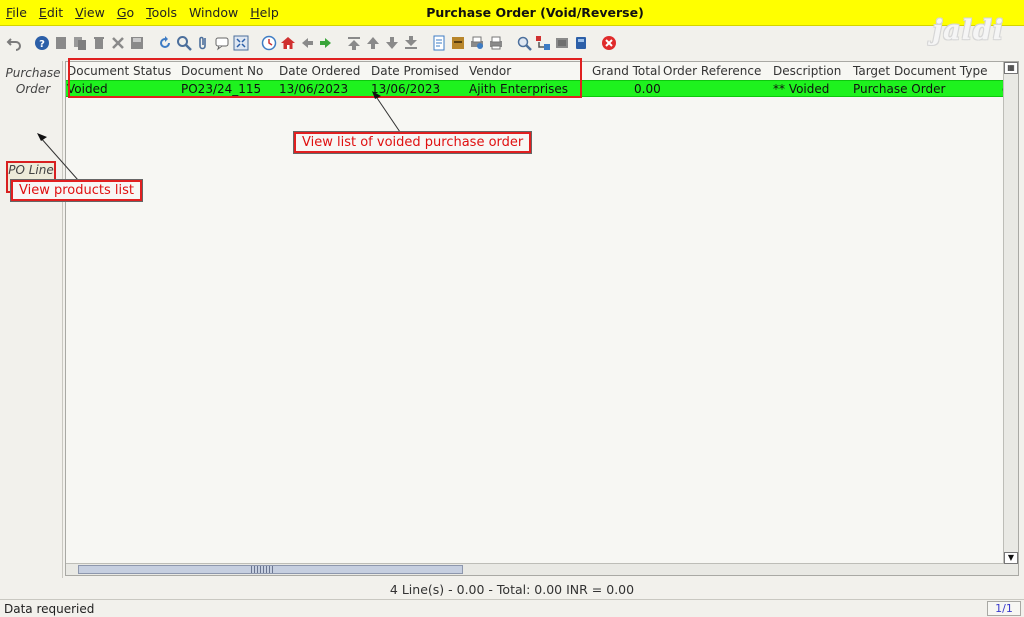  Describe the element at coordinates (1004, 608) in the screenshot. I see `record-count: 1/1` at that location.